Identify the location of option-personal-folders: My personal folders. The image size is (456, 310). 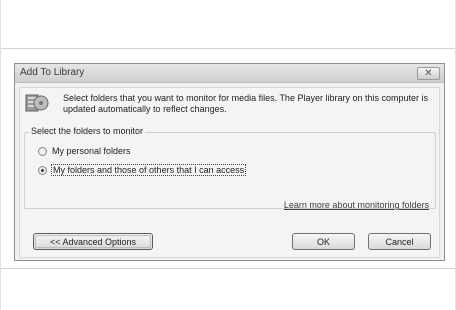
(84, 151).